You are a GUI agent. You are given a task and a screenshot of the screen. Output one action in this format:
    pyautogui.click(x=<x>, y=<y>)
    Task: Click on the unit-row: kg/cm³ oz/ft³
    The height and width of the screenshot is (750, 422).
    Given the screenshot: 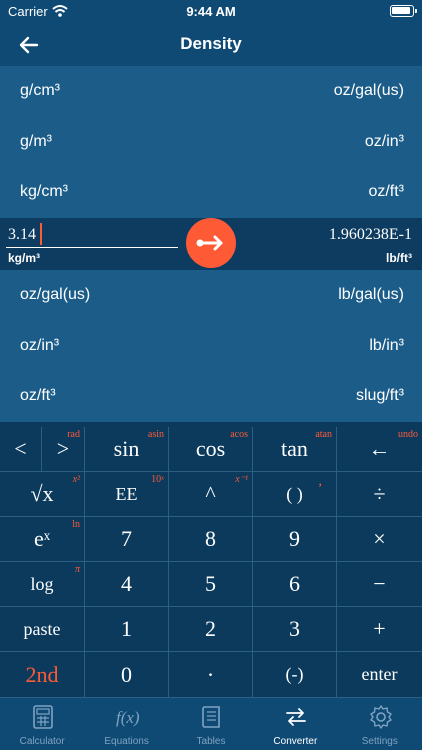 What is the action you would take?
    pyautogui.click(x=211, y=192)
    